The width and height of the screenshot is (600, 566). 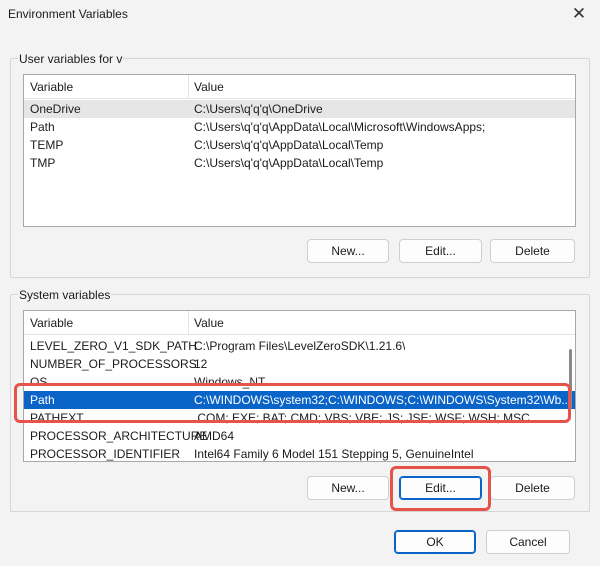 I want to click on table-row: TMP C:\Users\q'q'q\AppData\Local\Temp, so click(x=299, y=163).